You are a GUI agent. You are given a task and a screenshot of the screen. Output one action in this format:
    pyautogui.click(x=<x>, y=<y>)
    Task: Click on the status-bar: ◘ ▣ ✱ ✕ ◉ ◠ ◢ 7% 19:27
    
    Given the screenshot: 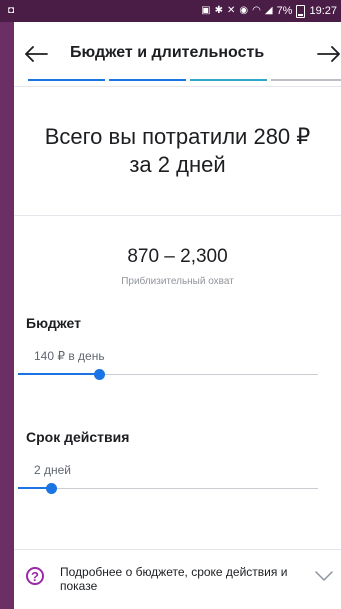 What is the action you would take?
    pyautogui.click(x=170, y=11)
    